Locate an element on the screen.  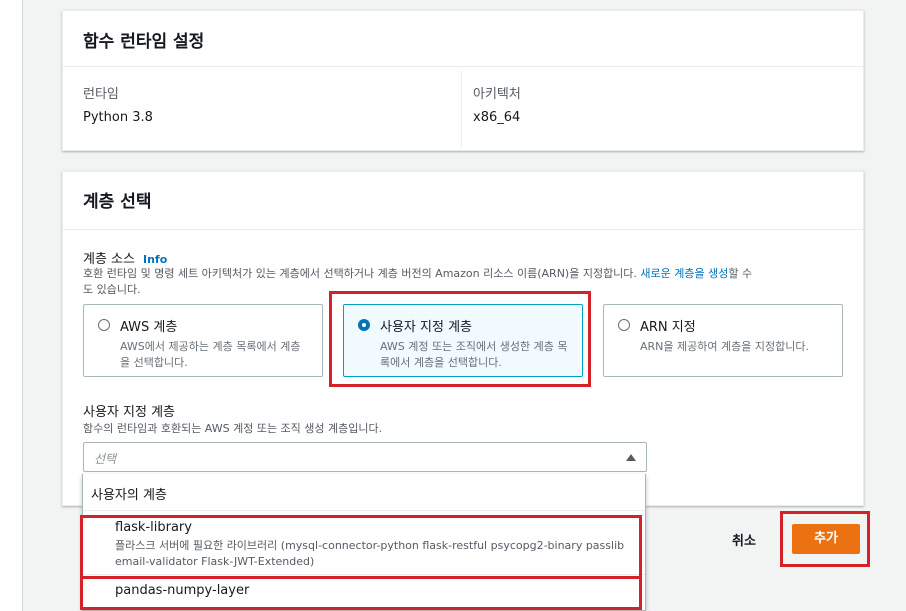
architecture-label: 아키텍처 is located at coordinates (497, 94).